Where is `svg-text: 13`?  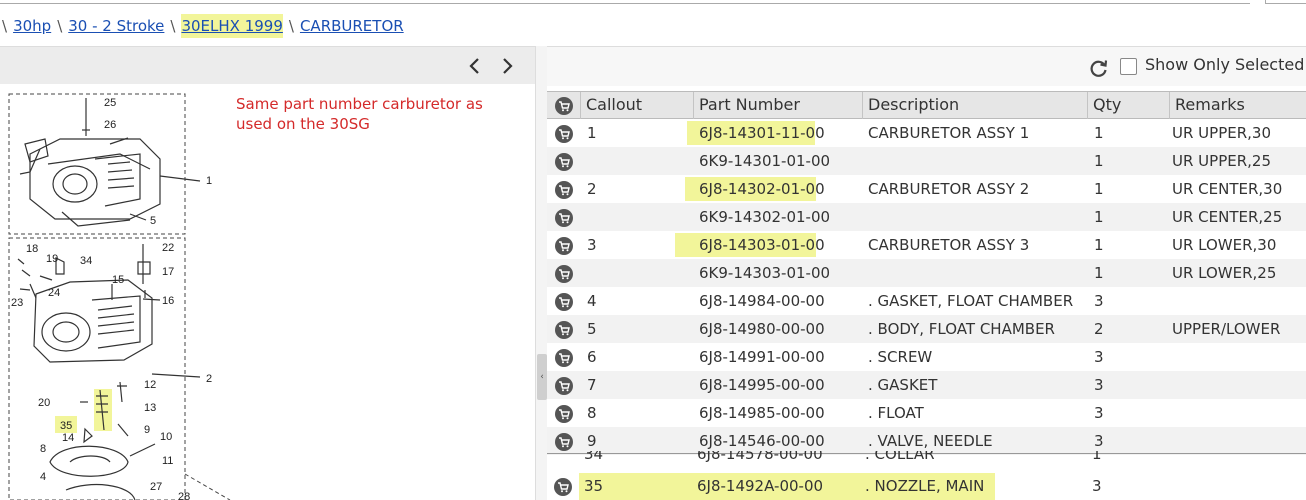 svg-text: 13 is located at coordinates (150, 408).